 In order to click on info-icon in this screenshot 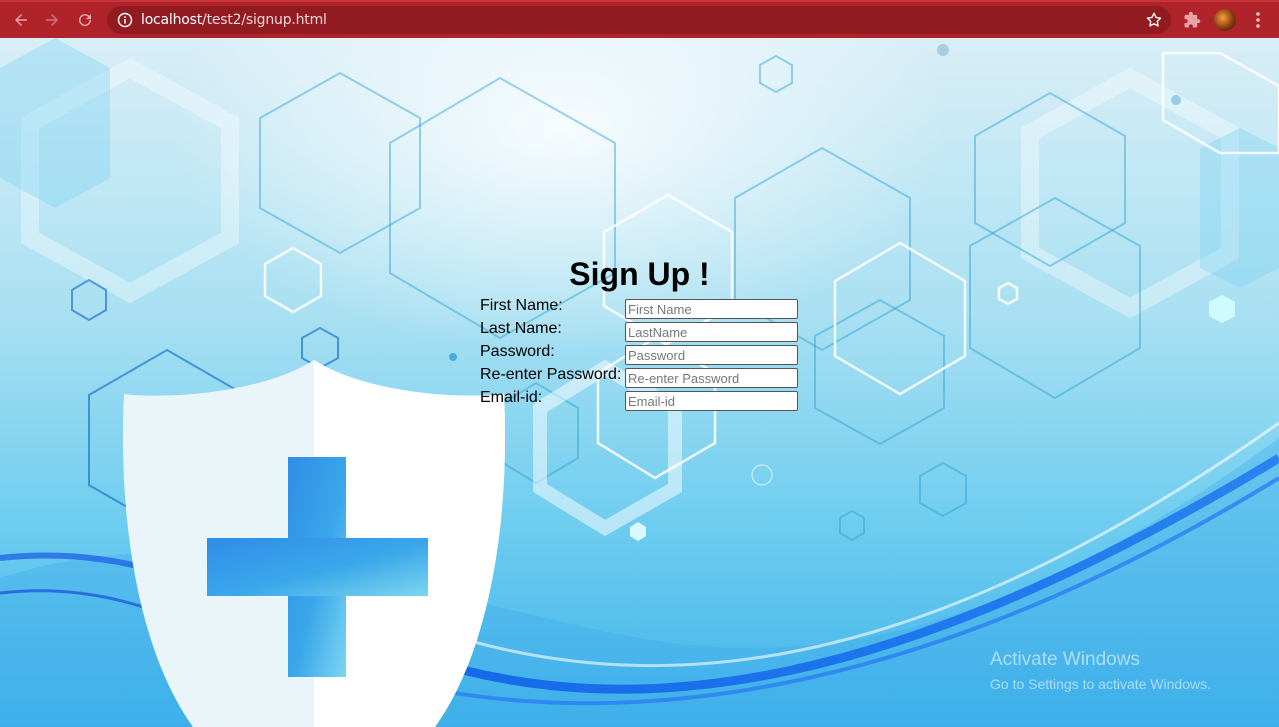, I will do `click(125, 20)`.